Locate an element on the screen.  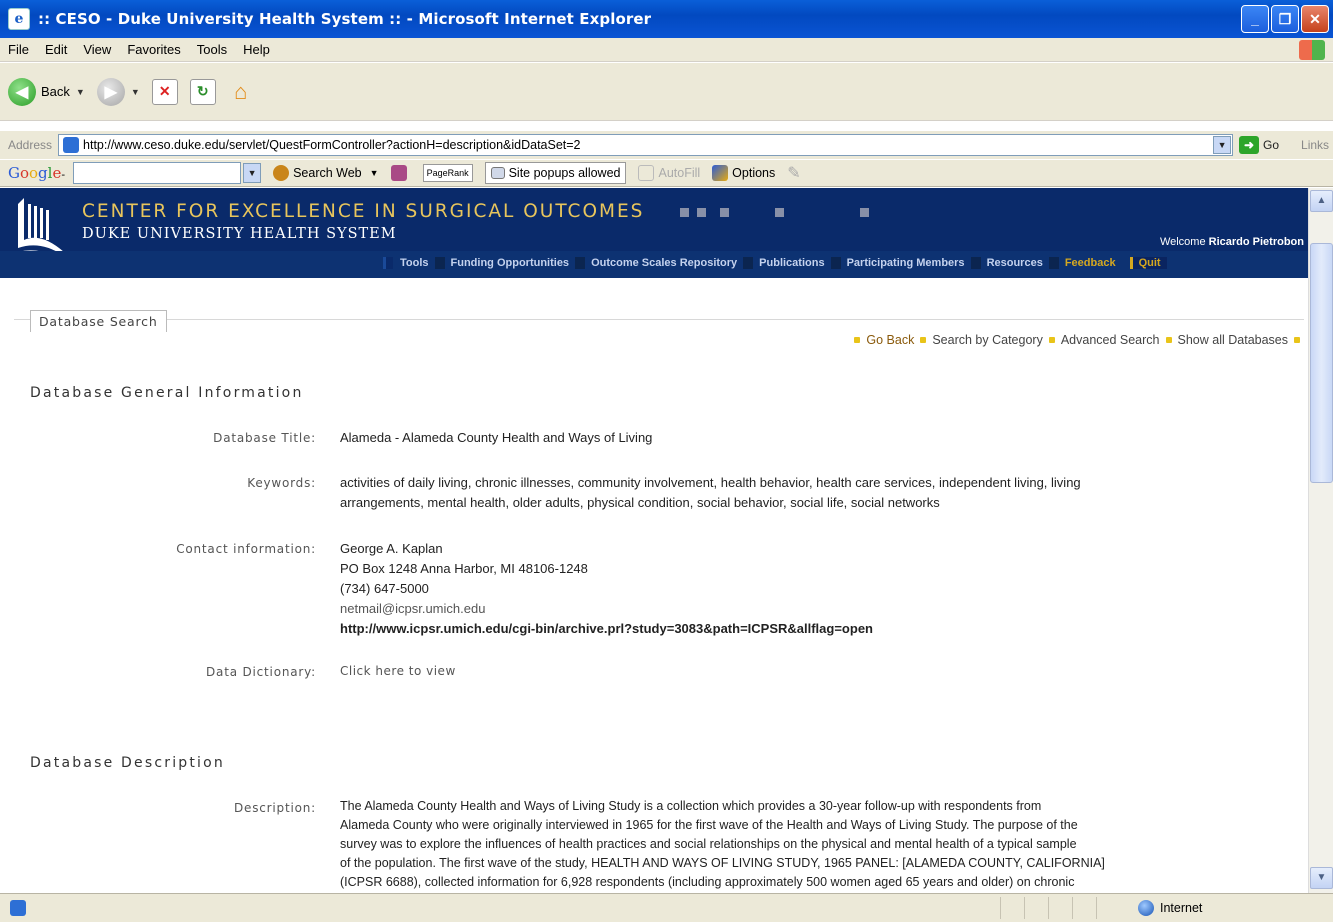
database-title-label: Database Title: is located at coordinates (264, 438).